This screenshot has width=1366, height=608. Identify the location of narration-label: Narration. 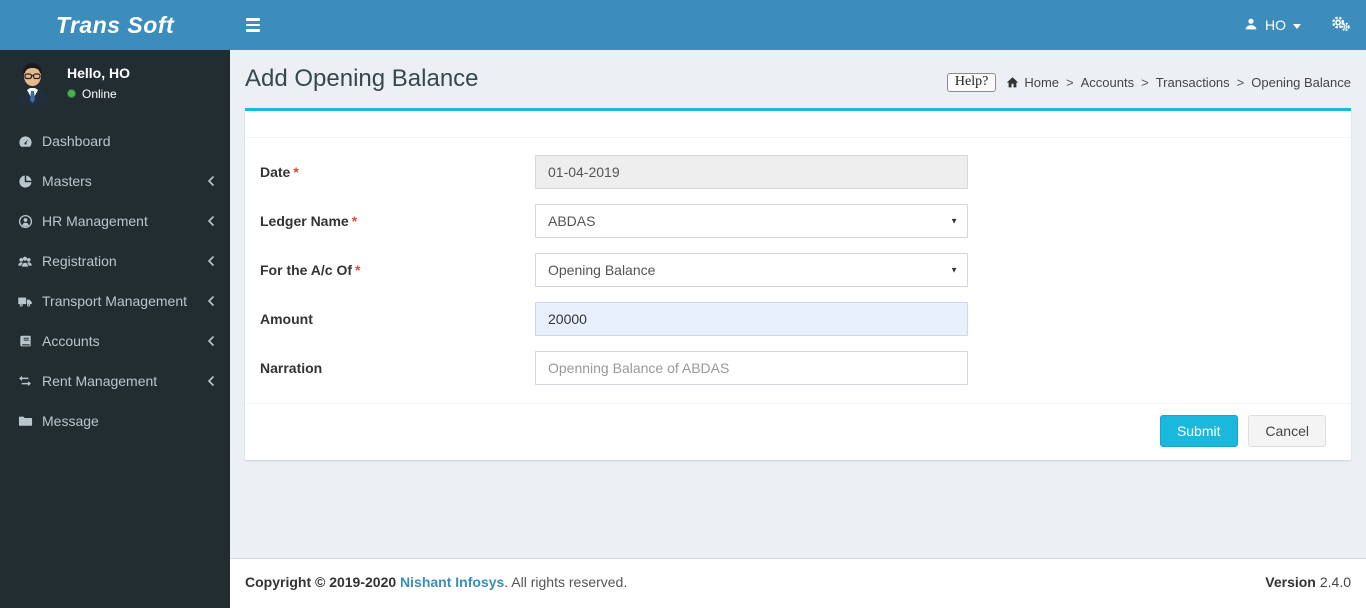
(291, 368).